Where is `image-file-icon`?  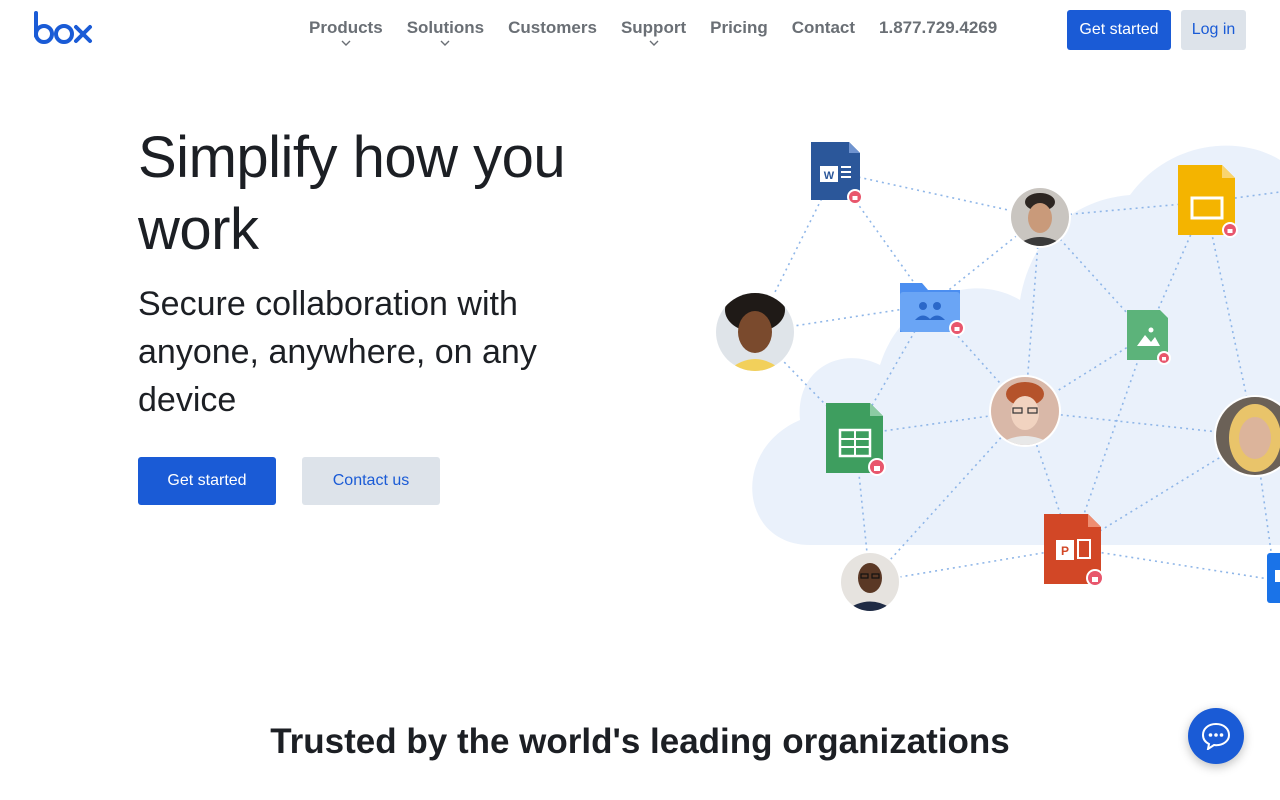 image-file-icon is located at coordinates (1149, 337).